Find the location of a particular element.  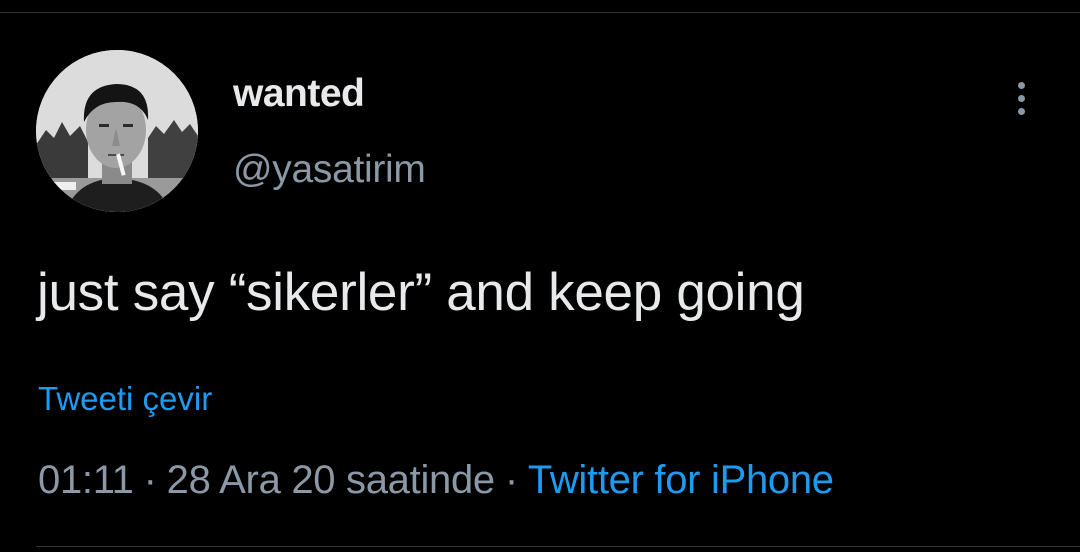

display-name: wanted is located at coordinates (299, 94).